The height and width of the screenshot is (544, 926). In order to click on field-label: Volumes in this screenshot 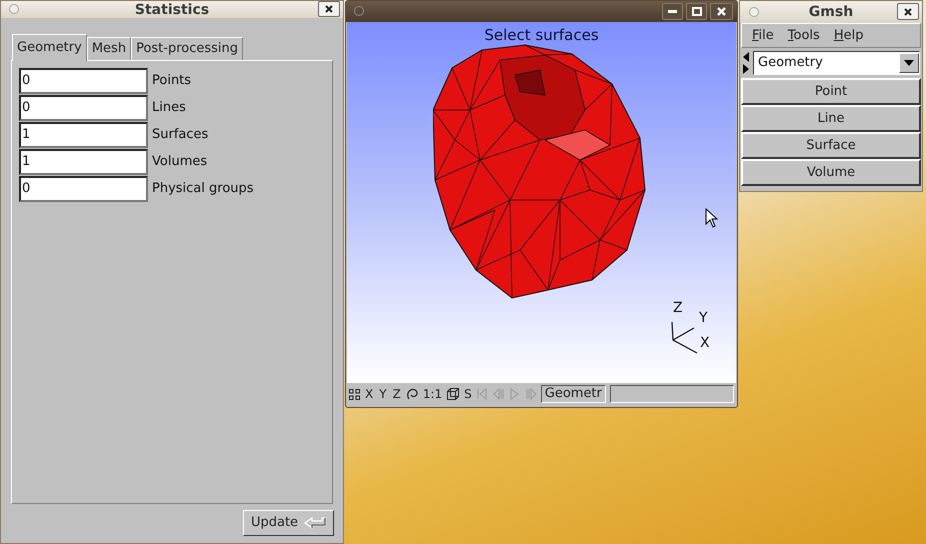, I will do `click(180, 162)`.